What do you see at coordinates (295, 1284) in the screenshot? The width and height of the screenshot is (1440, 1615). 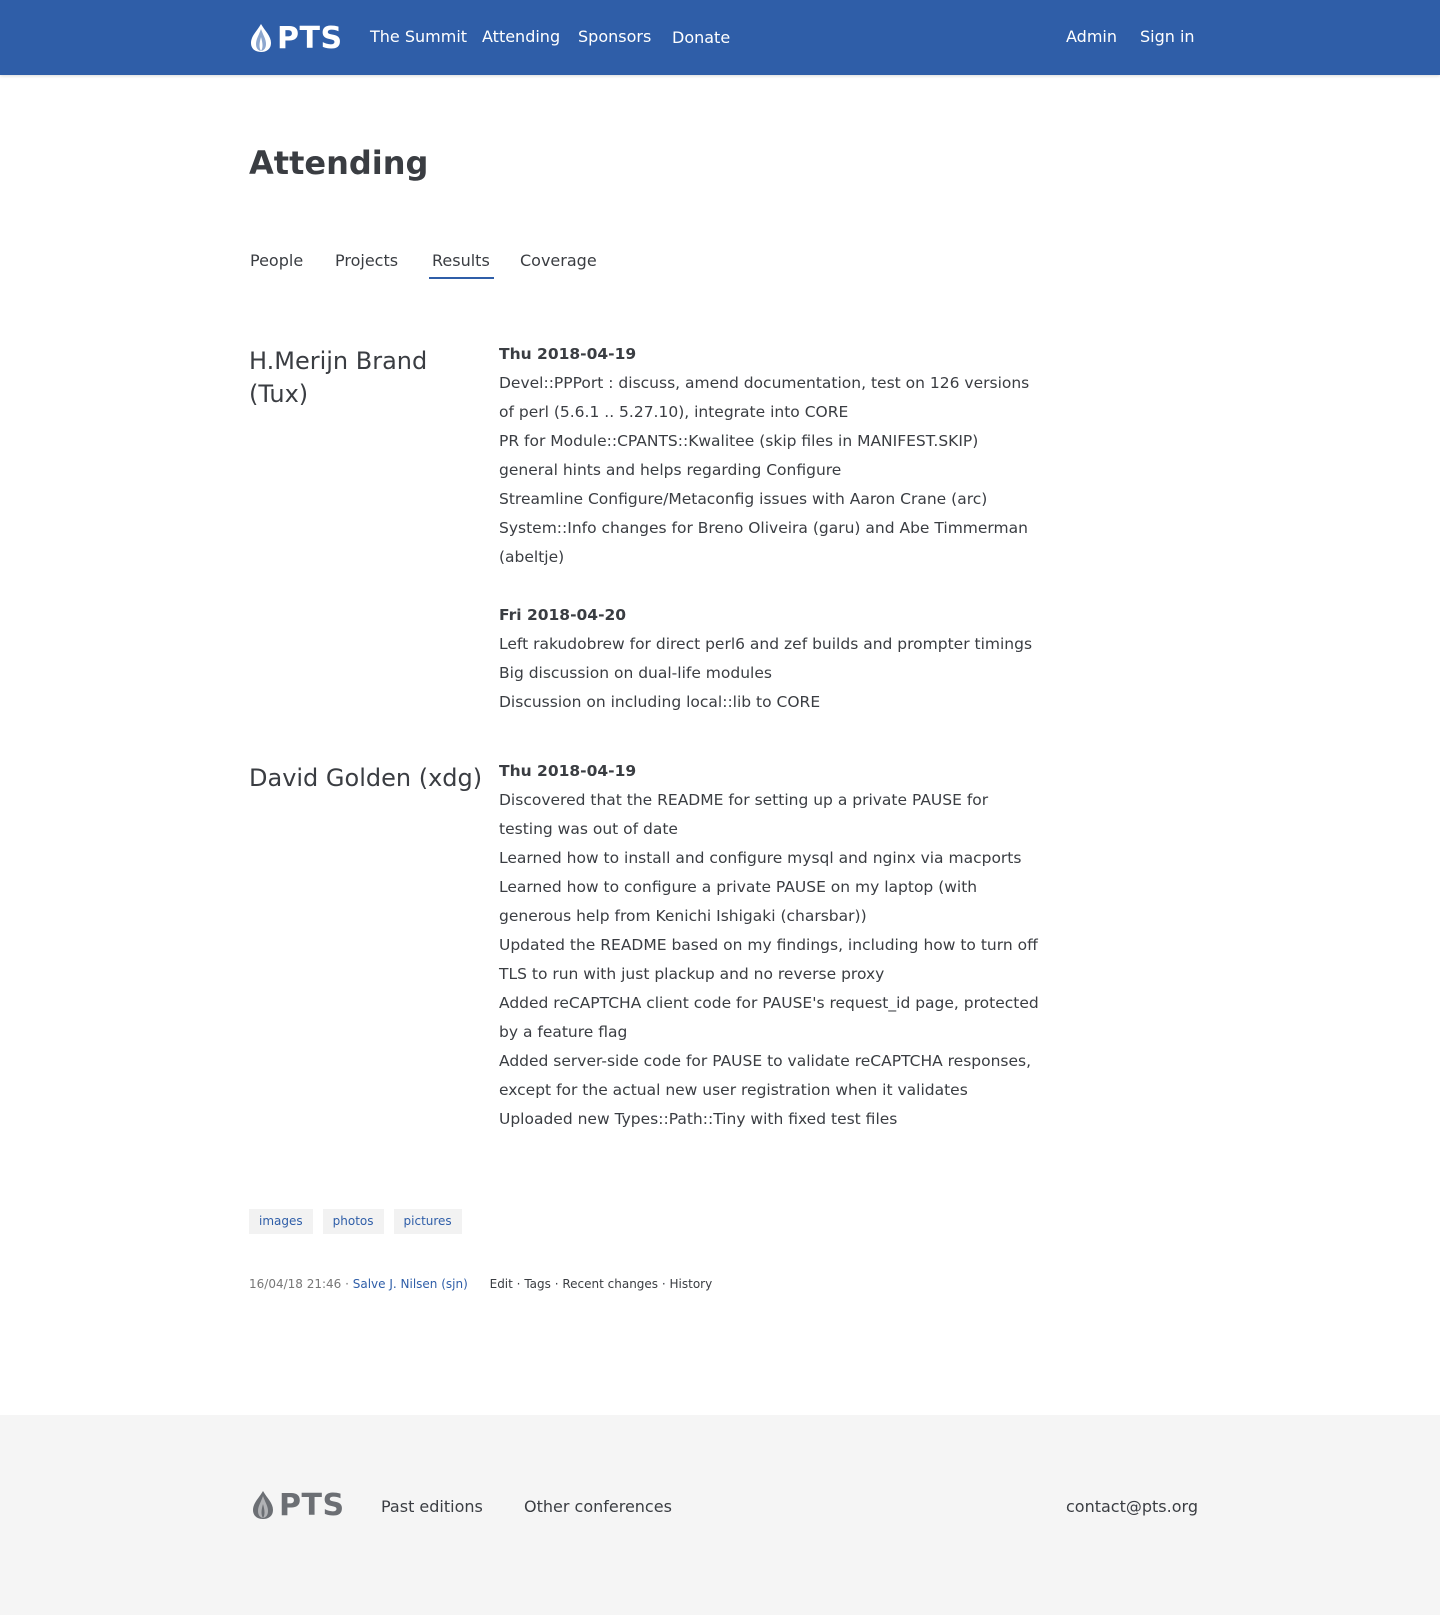 I see `last-modified-timestamp: 16/04/18 21:46` at bounding box center [295, 1284].